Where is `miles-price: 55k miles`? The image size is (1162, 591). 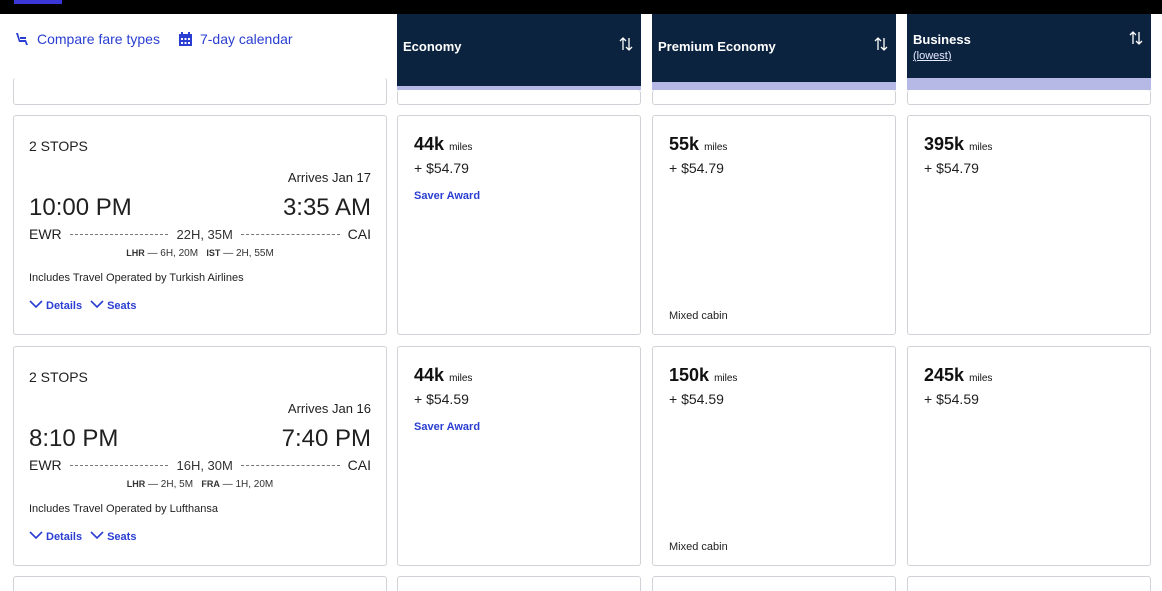 miles-price: 55k miles is located at coordinates (698, 144).